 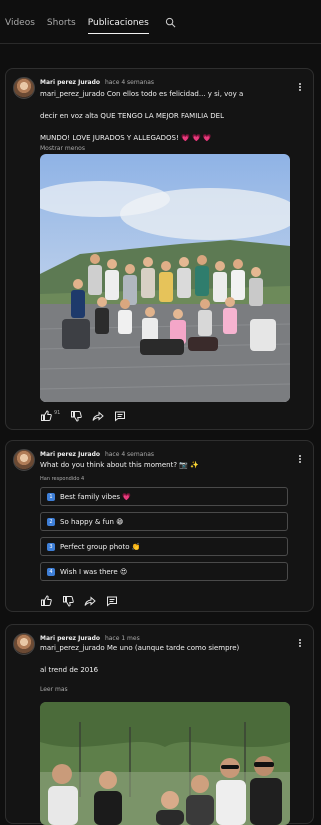 What do you see at coordinates (164, 521) in the screenshot?
I see `poll-option: 2 So happy & fun 😁` at bounding box center [164, 521].